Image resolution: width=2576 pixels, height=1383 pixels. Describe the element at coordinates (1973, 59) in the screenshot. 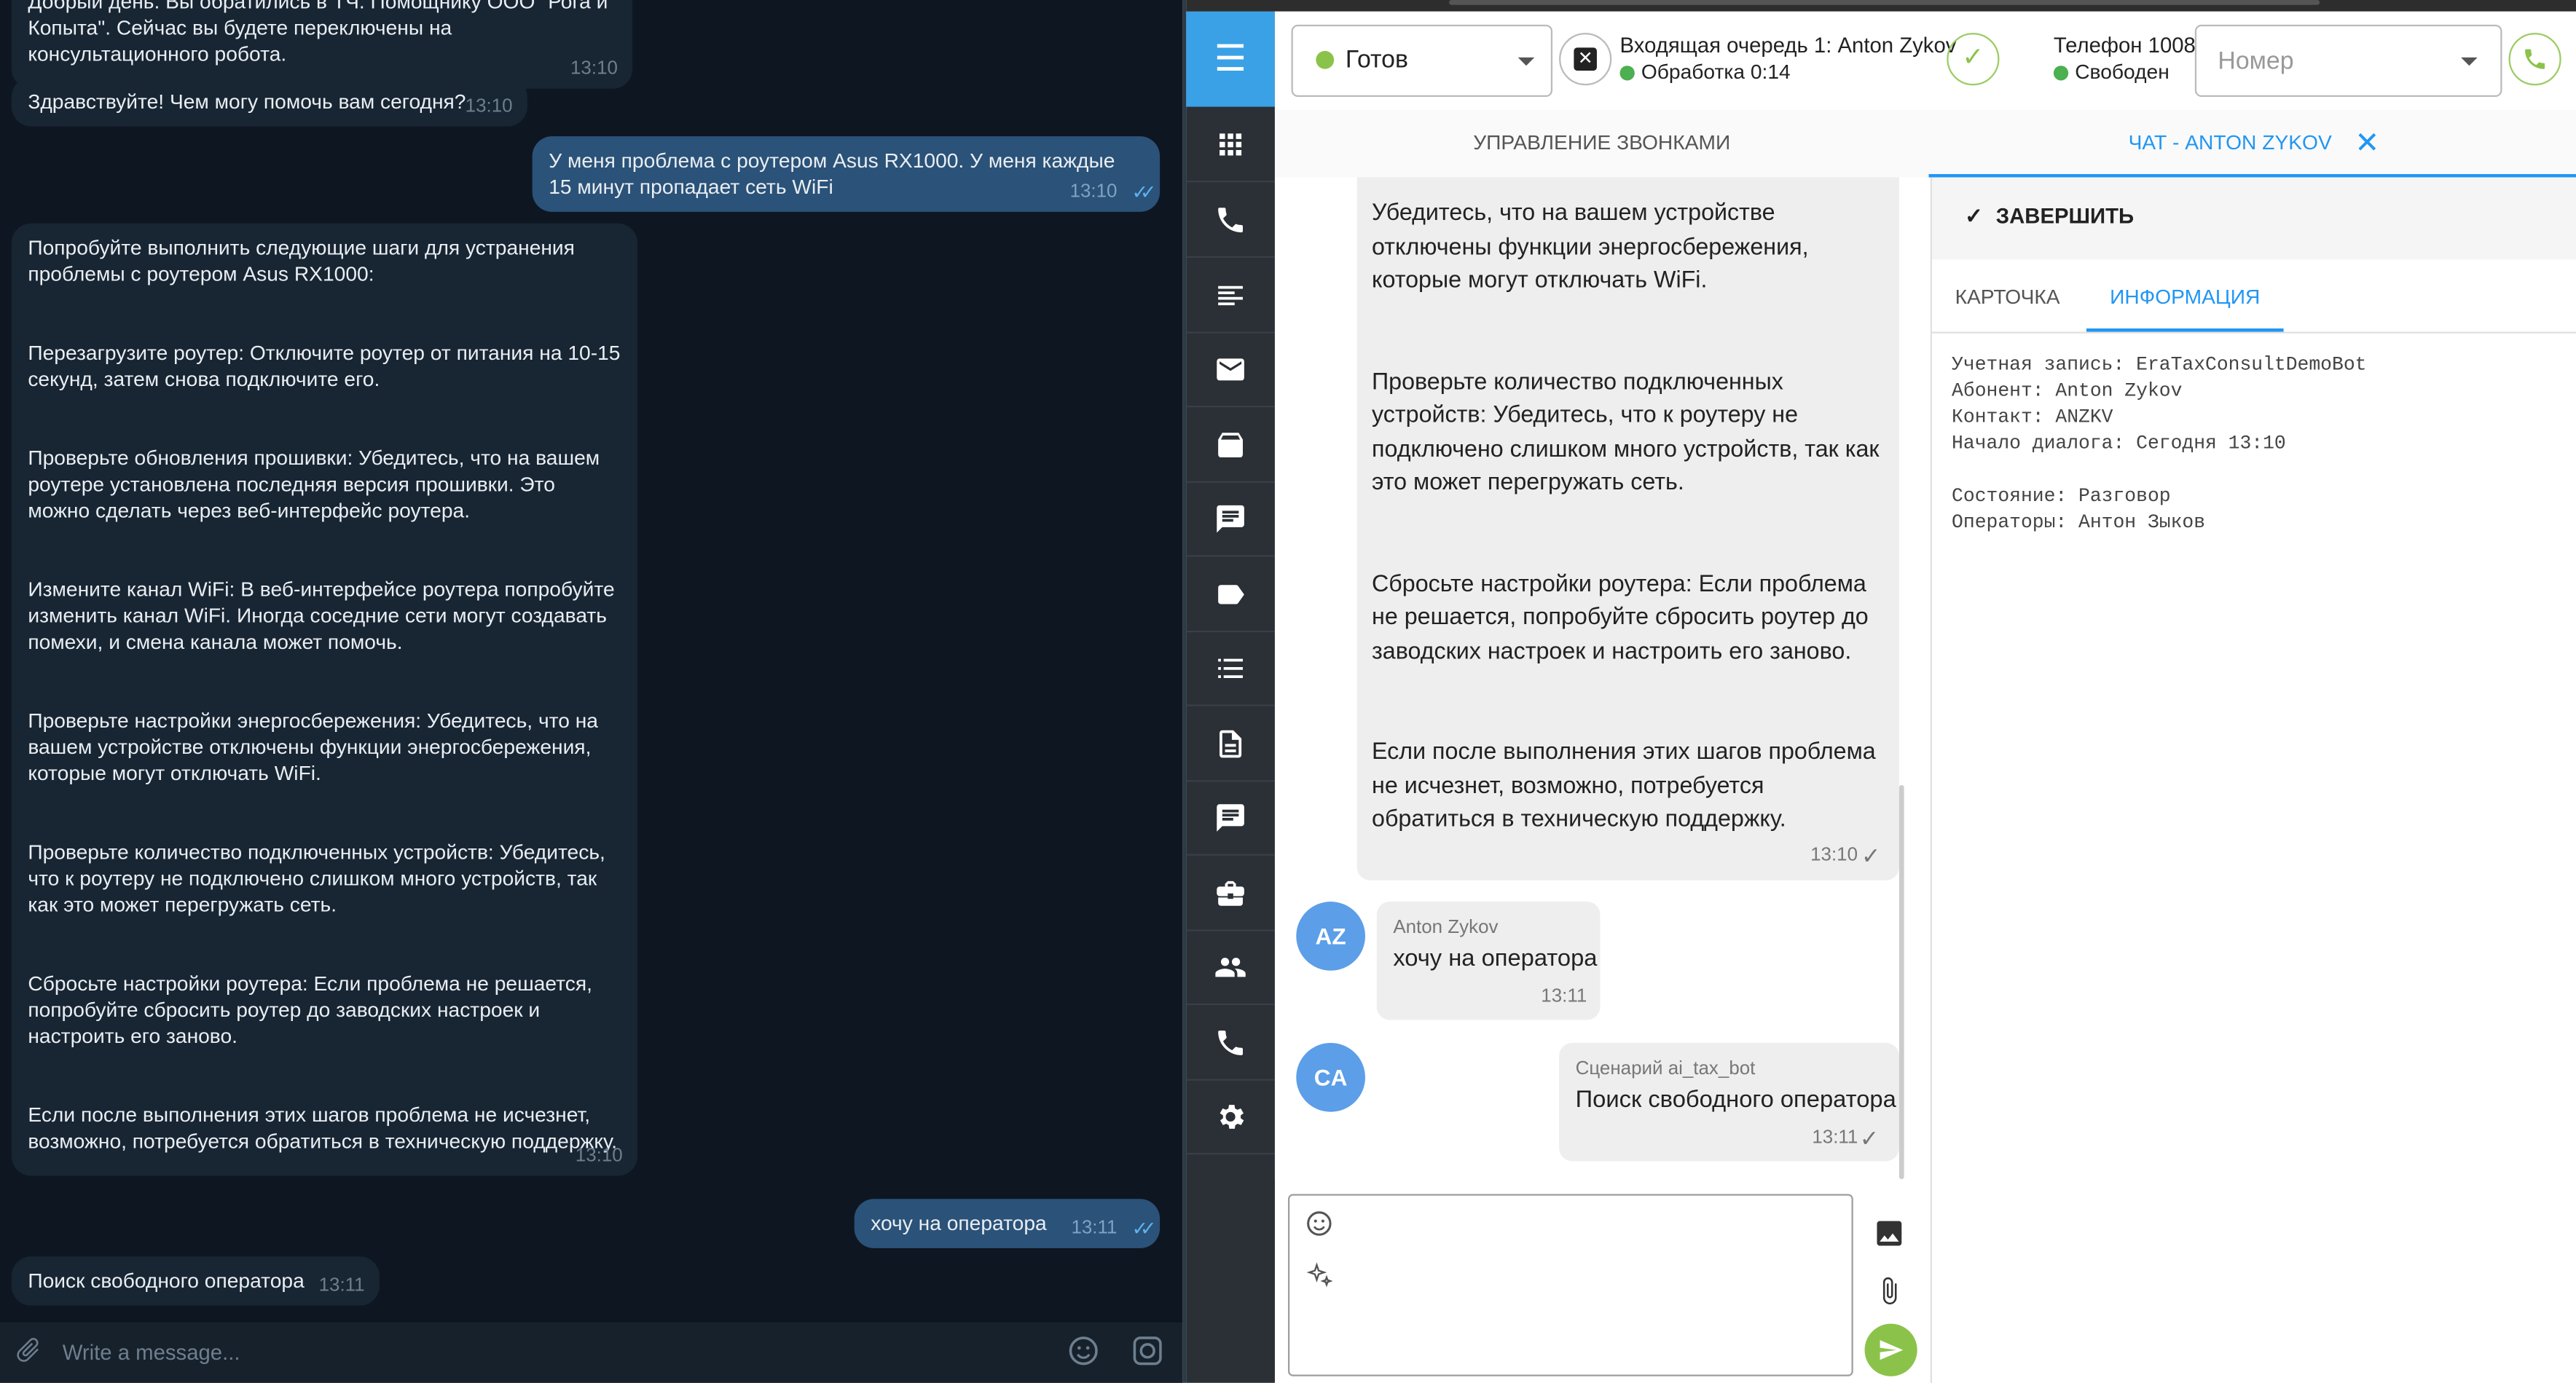

I see `accept-check-button: ✓` at that location.